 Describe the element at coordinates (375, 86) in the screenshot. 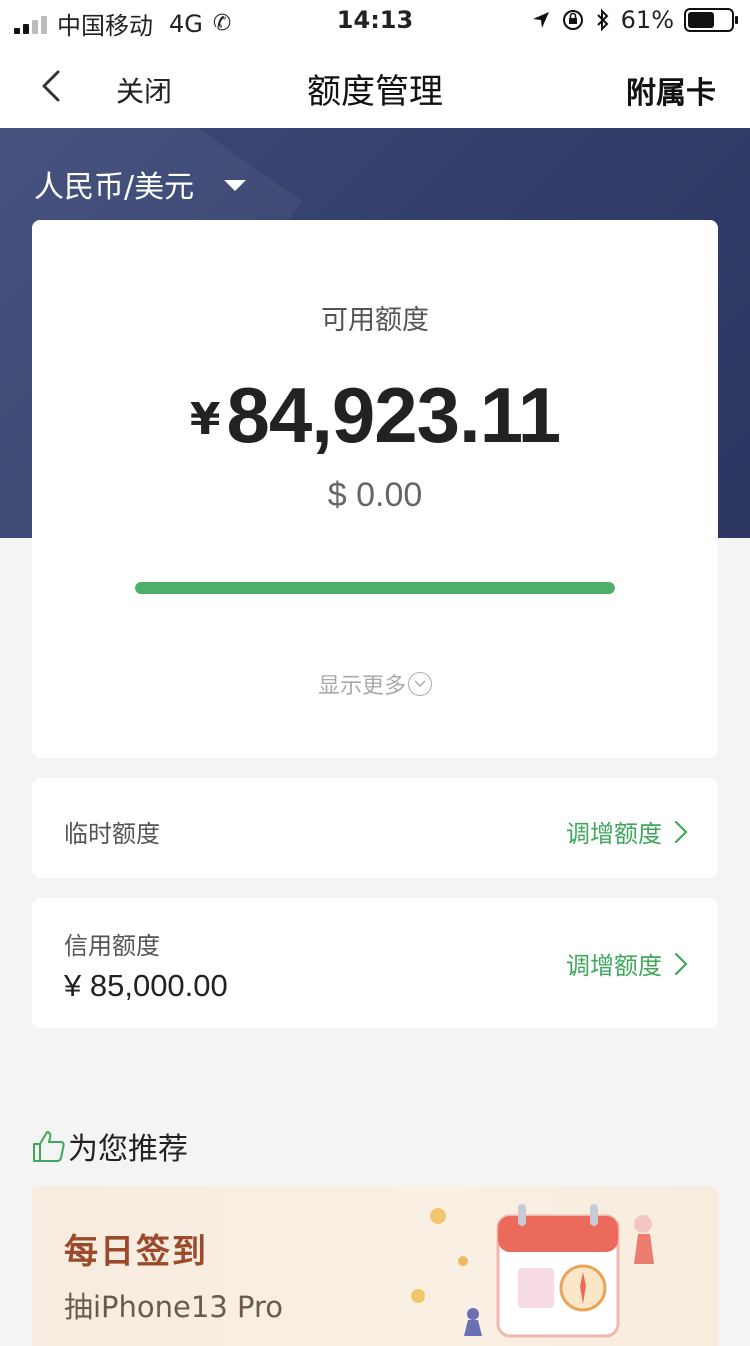

I see `nav-bar: 关闭 额度管理 附属卡` at that location.